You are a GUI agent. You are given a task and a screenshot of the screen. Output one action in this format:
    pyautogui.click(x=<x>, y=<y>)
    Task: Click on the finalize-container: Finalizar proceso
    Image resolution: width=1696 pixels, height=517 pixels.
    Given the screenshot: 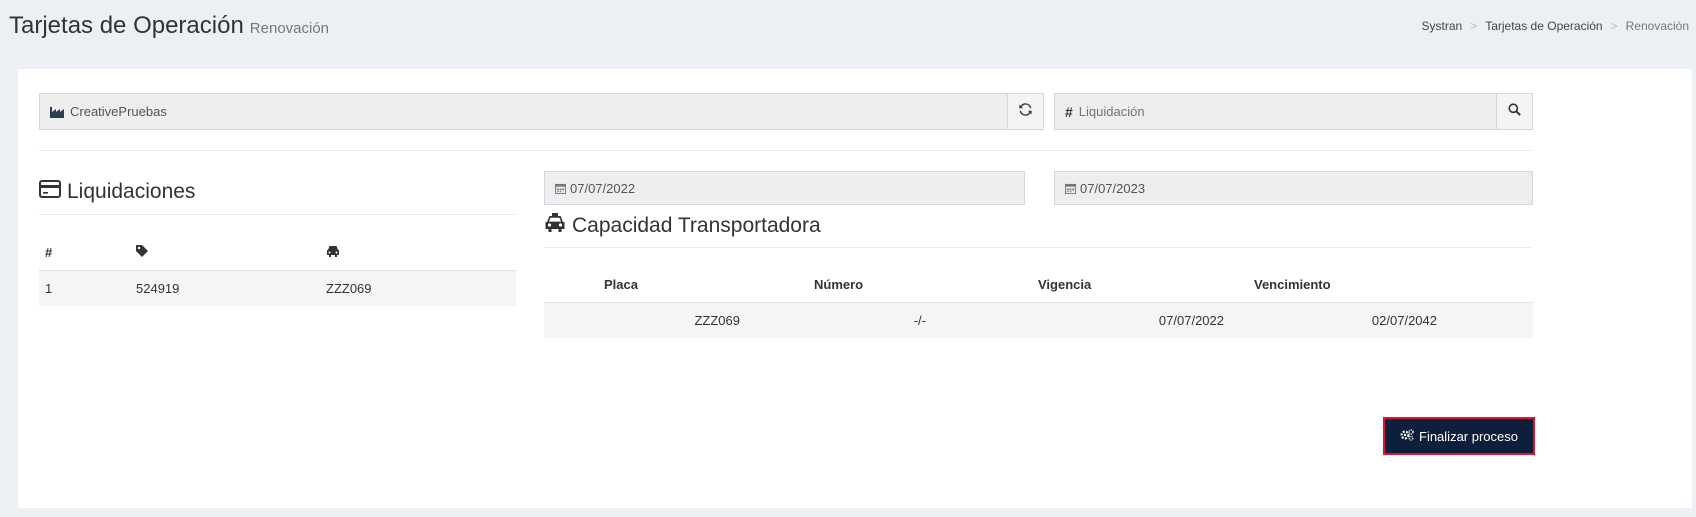 What is the action you would take?
    pyautogui.click(x=1459, y=436)
    